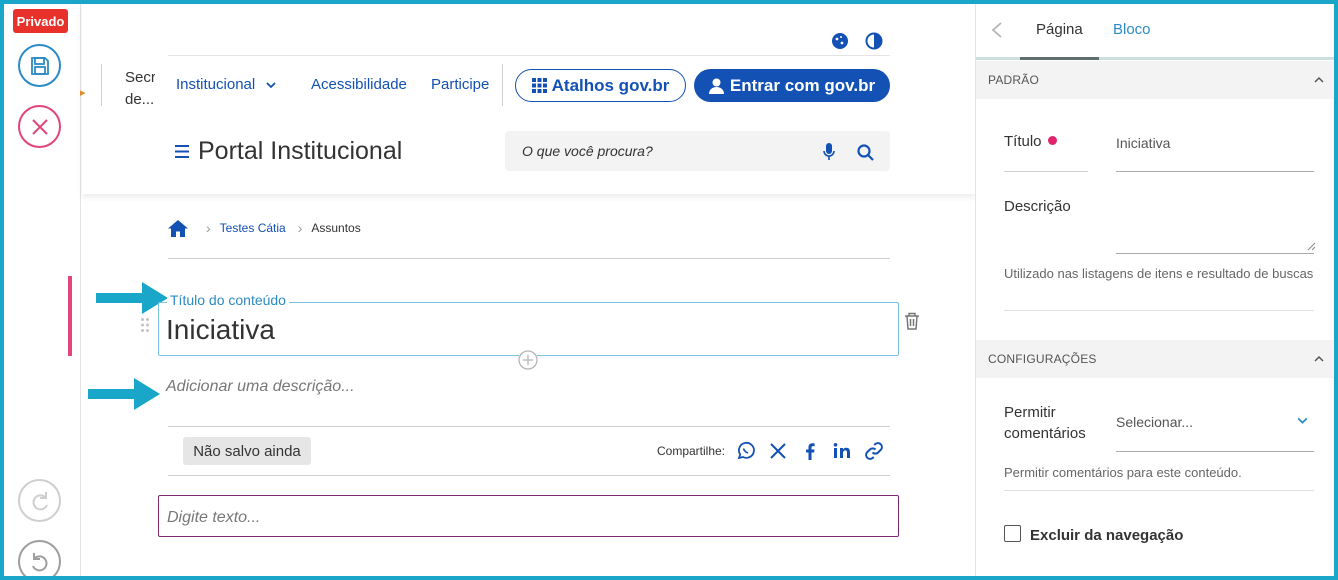 Image resolution: width=1338 pixels, height=580 pixels. Describe the element at coordinates (247, 451) in the screenshot. I see `status-badge: Não salvo ainda` at that location.